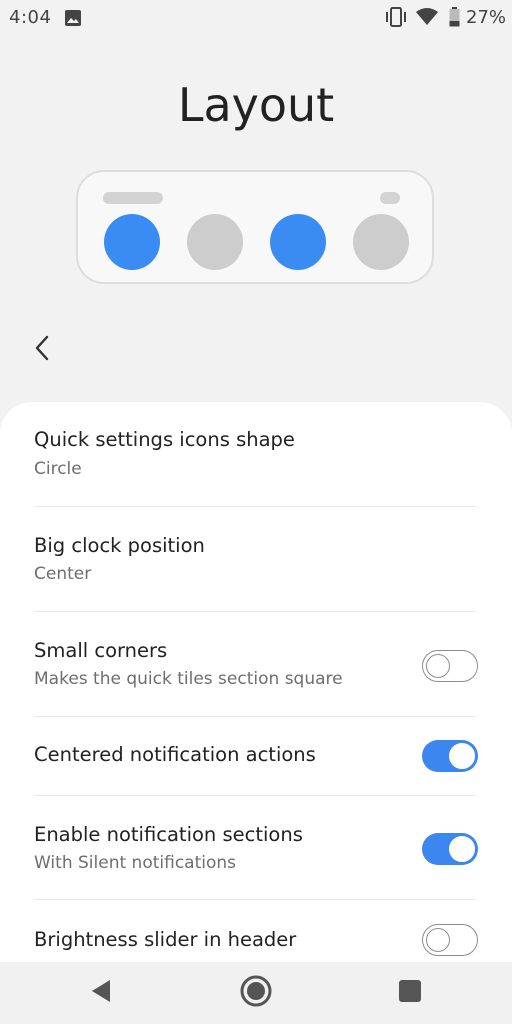 The width and height of the screenshot is (512, 1024). I want to click on setting-qs-icon-shape: Quick settings icons shape Circle, so click(256, 454).